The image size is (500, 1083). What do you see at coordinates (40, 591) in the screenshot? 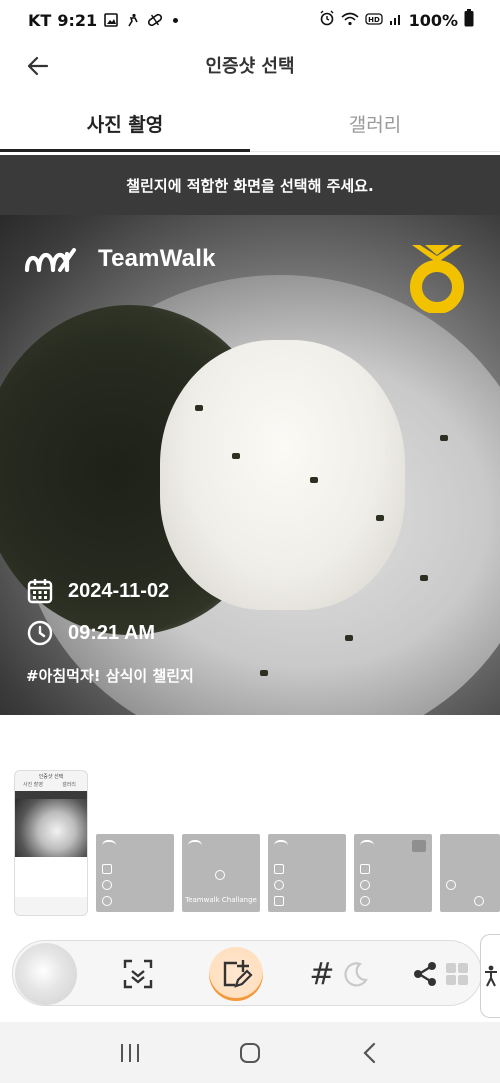
I see `calendar-icon` at bounding box center [40, 591].